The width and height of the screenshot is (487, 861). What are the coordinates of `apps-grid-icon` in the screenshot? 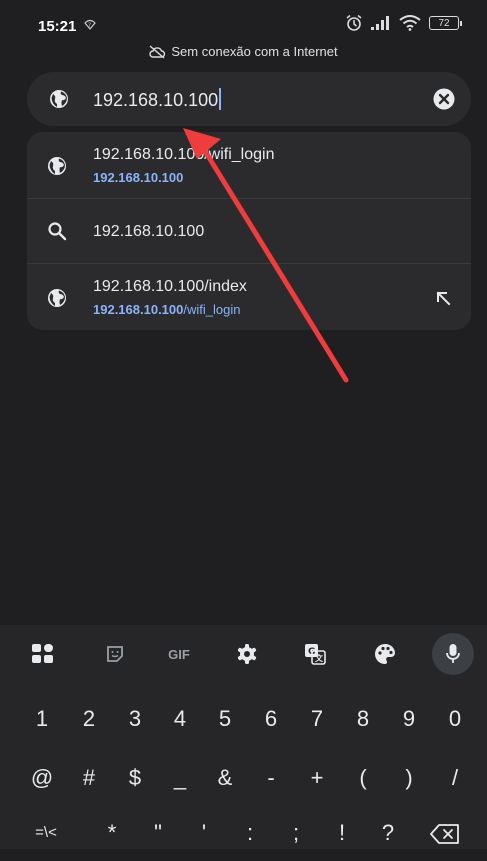 It's located at (43, 654).